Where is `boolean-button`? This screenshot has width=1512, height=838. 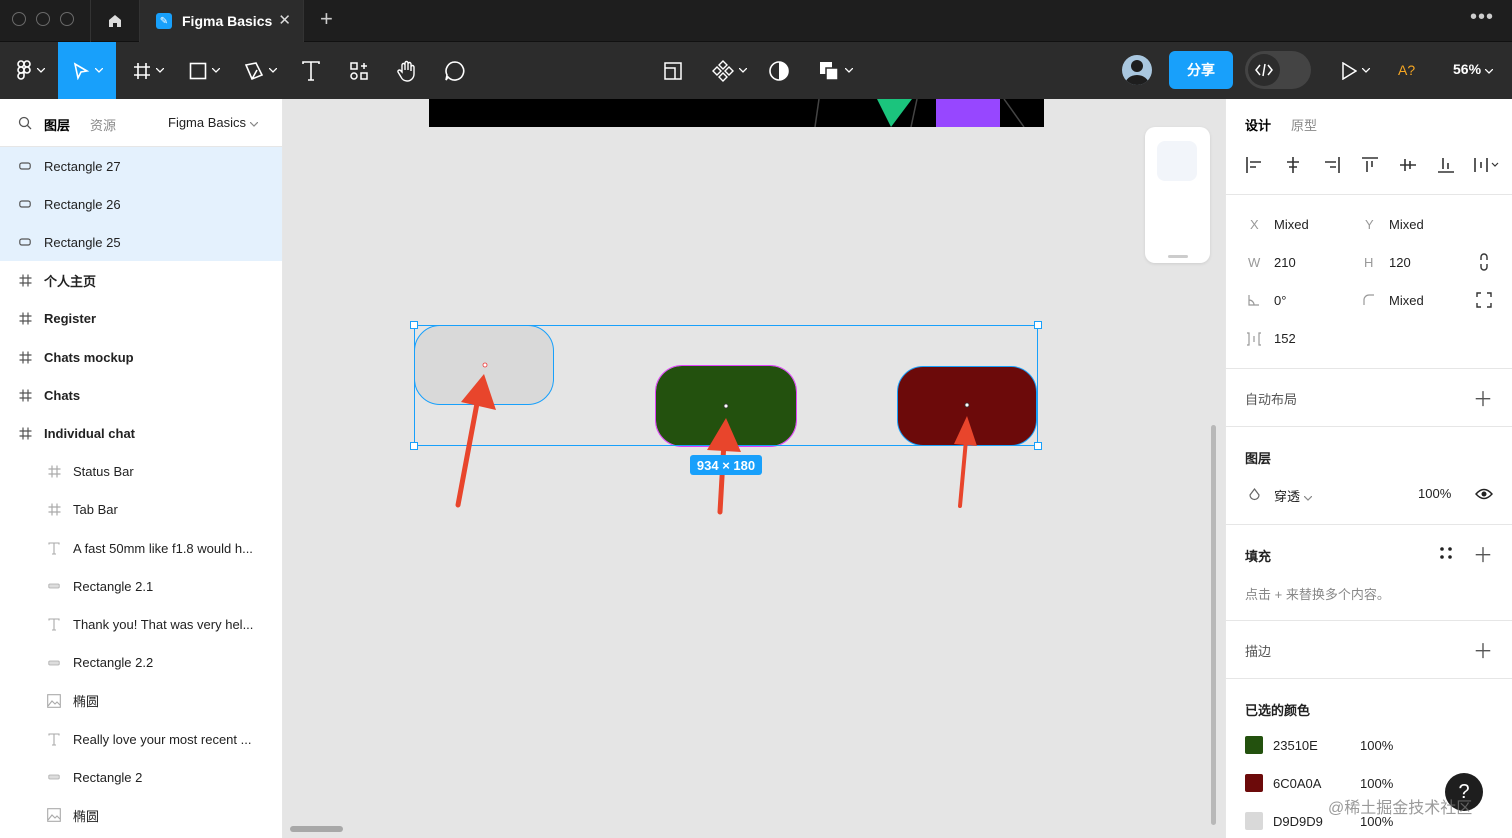
boolean-button is located at coordinates (835, 70).